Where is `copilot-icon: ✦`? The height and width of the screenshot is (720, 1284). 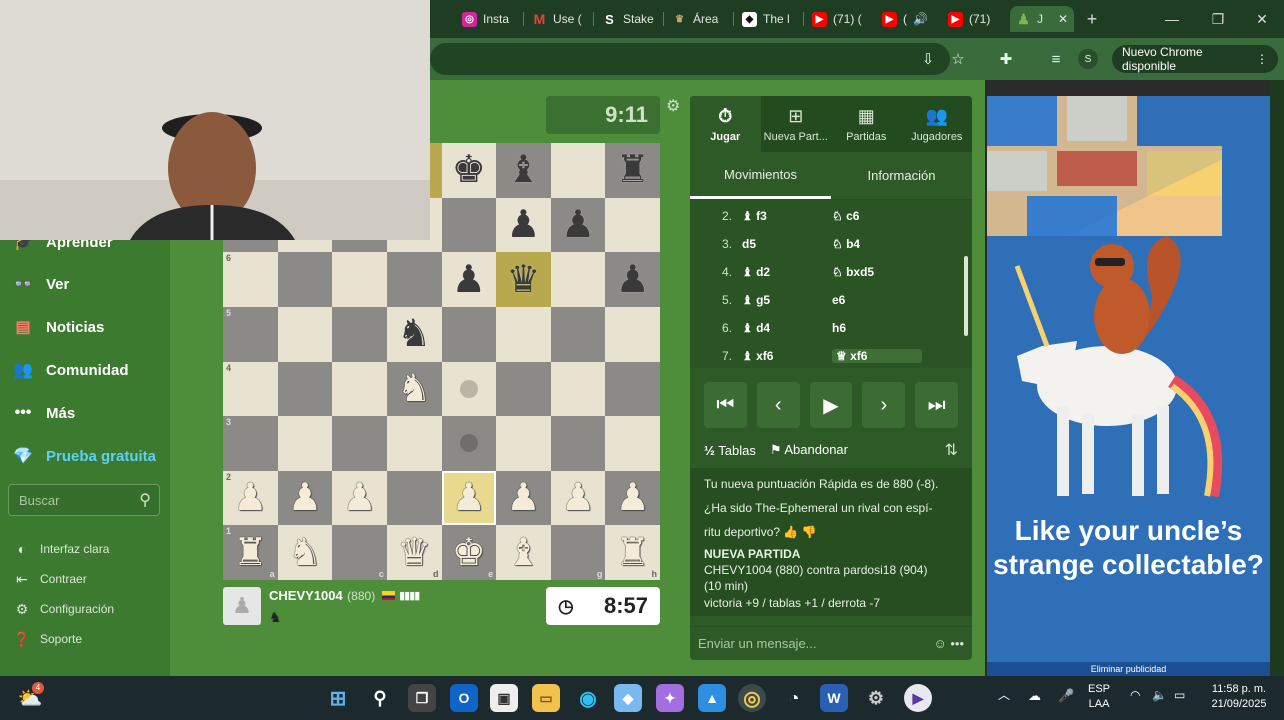 copilot-icon: ✦ is located at coordinates (670, 698).